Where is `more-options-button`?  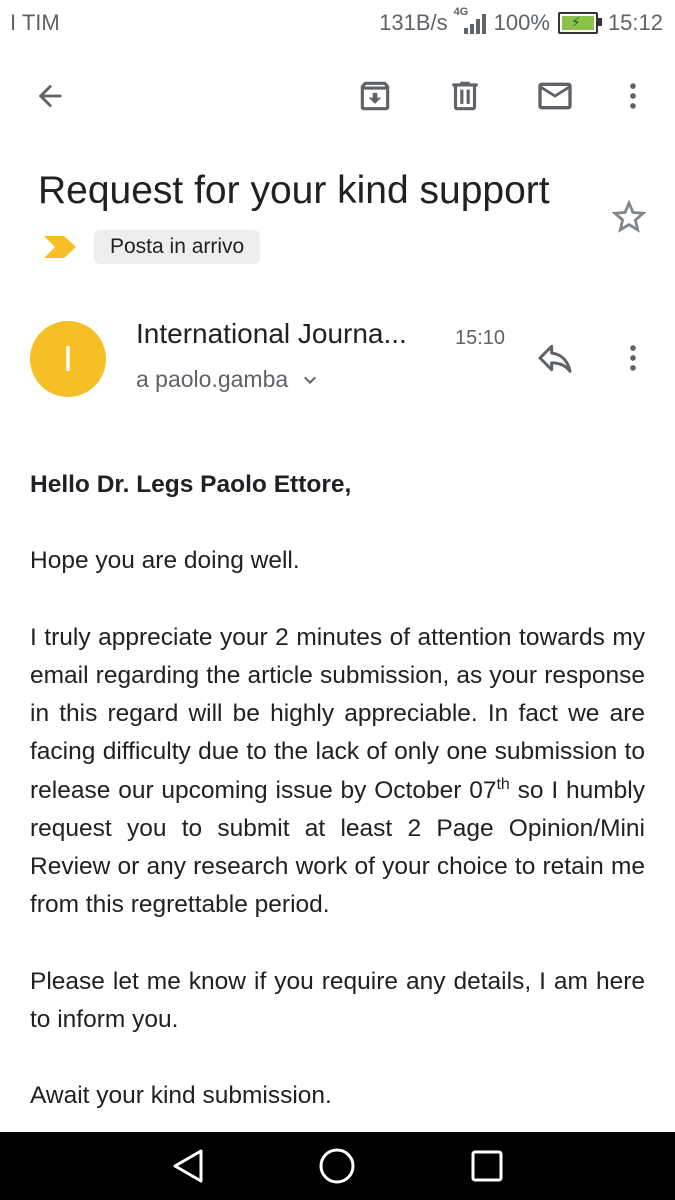 more-options-button is located at coordinates (633, 96).